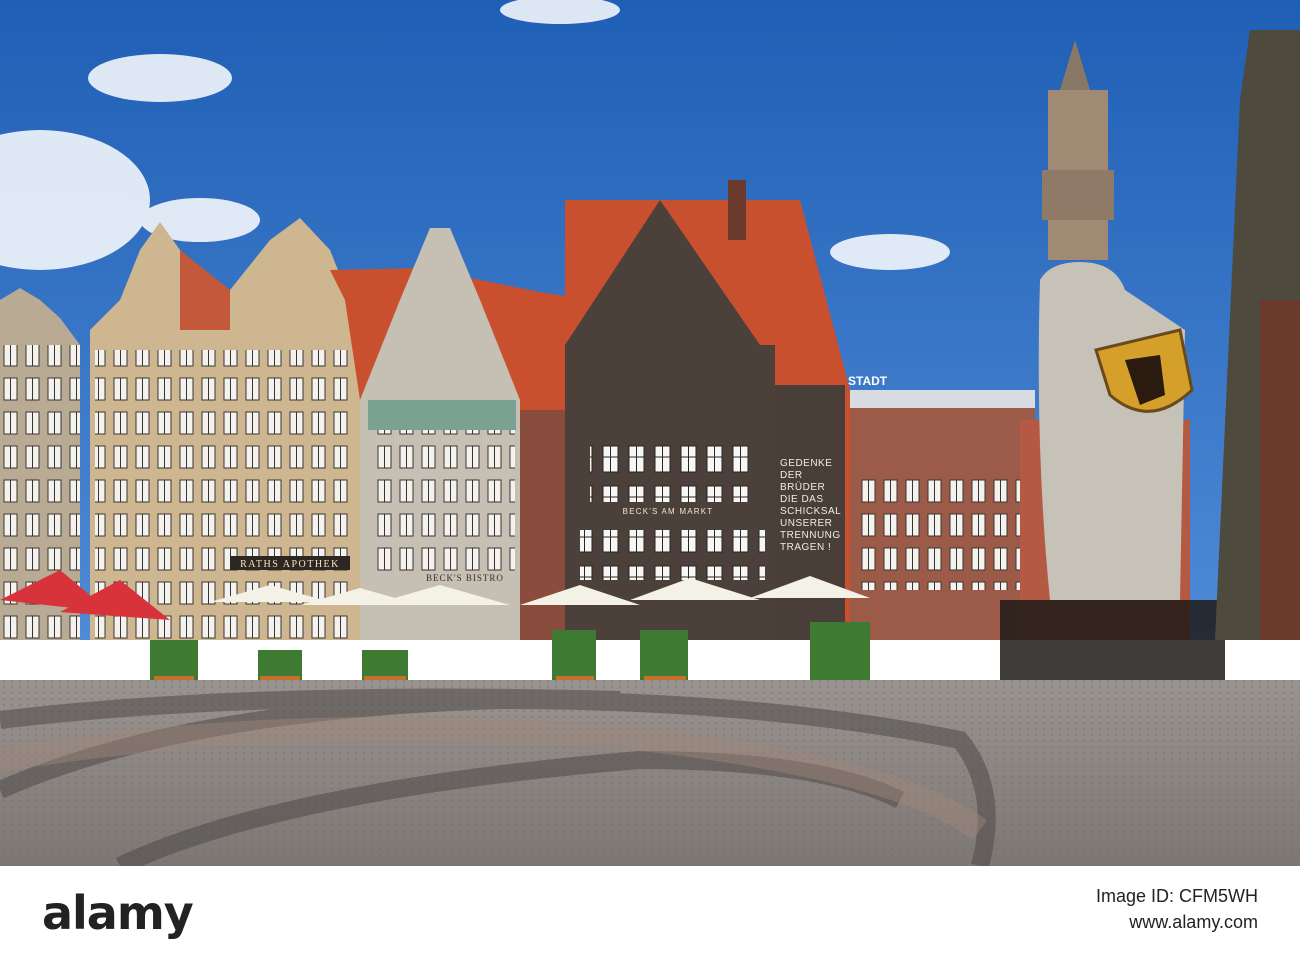 The width and height of the screenshot is (1300, 956). Describe the element at coordinates (542, 525) in the screenshot. I see `narrow-brick-building` at that location.